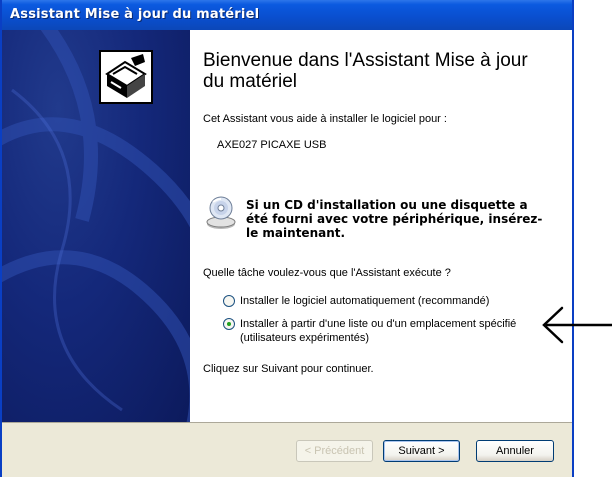 Image resolution: width=613 pixels, height=477 pixels. I want to click on window-title: Assistant Mise à jour du matériel, so click(135, 14).